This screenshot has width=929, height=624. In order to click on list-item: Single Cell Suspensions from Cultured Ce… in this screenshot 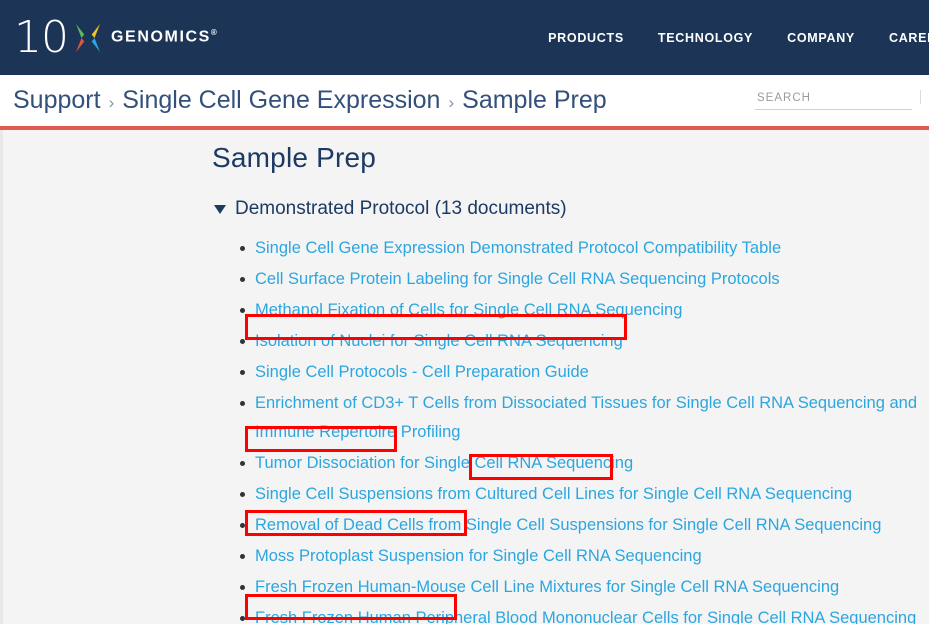, I will do `click(571, 494)`.